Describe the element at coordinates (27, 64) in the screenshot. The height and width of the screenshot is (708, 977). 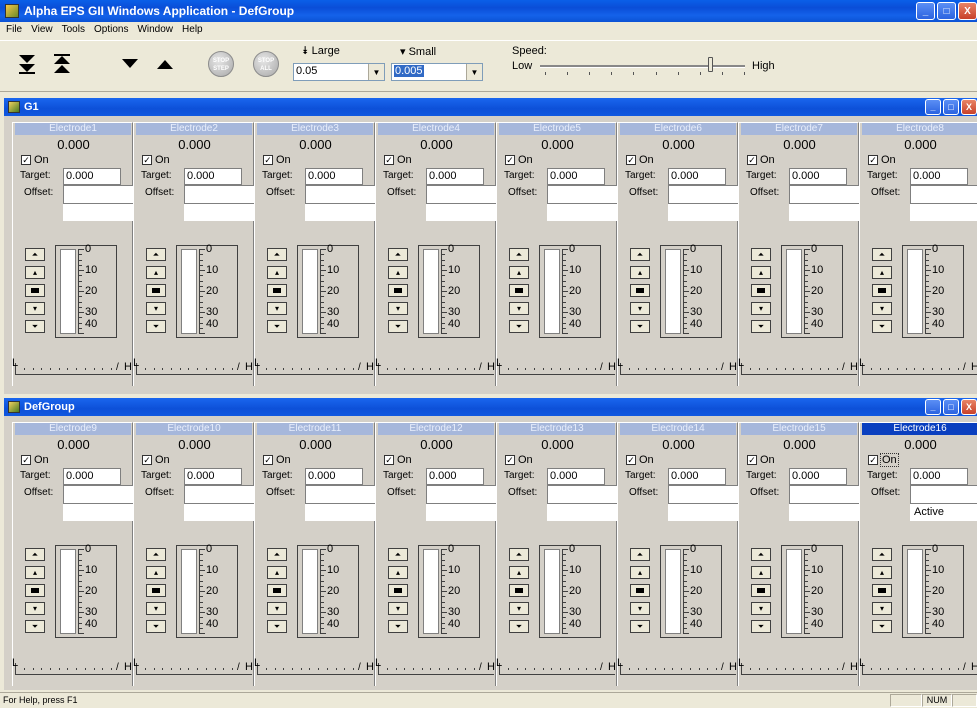
I see `large-step-down-button` at that location.